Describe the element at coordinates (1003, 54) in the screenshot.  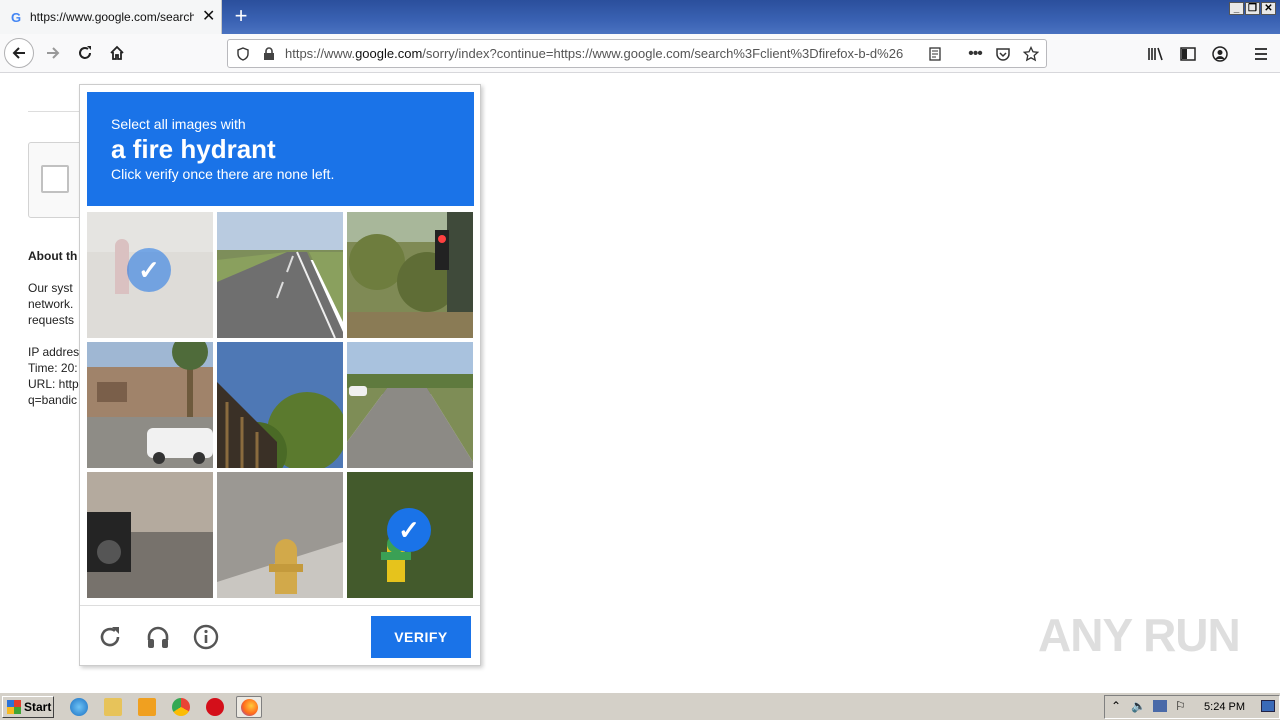
I see `pocket-icon` at that location.